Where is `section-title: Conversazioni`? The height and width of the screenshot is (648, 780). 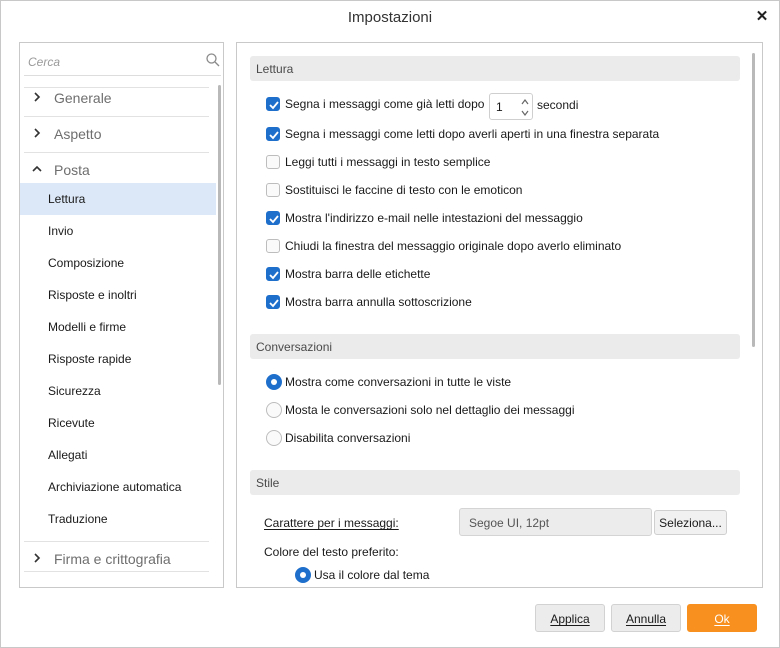 section-title: Conversazioni is located at coordinates (294, 347).